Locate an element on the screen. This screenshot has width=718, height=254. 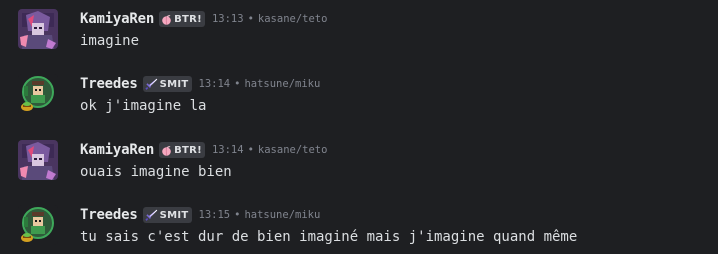
message-header: KamiyaRen BTR! 13:14 • kasane/teto is located at coordinates (203, 150).